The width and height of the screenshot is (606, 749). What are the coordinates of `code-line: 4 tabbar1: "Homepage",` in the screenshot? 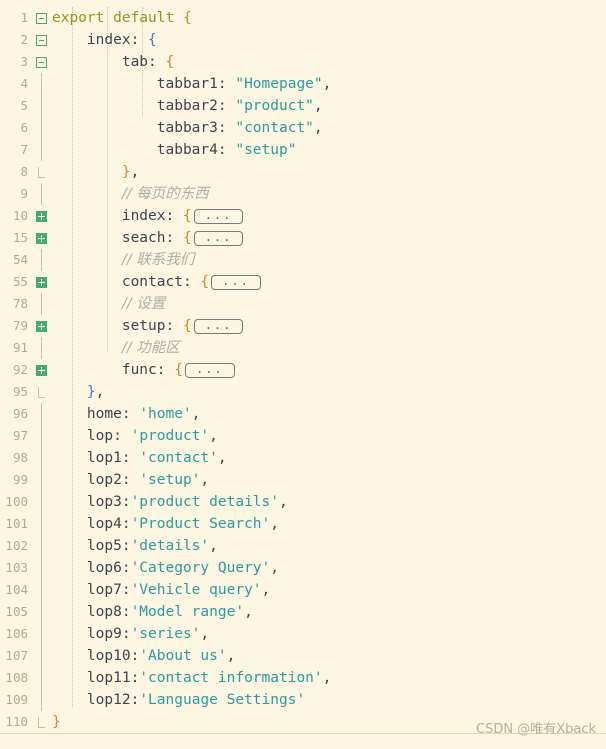 It's located at (303, 84).